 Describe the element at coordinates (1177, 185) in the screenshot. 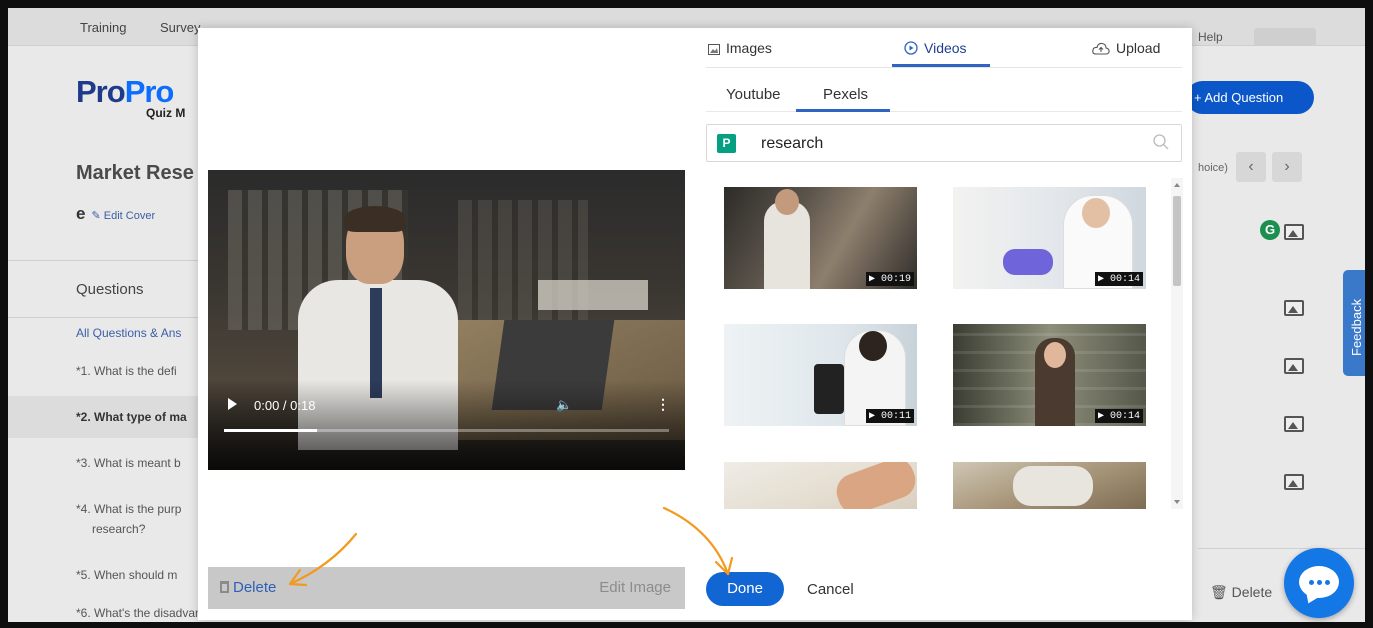

I see `scroll-up-icon` at that location.